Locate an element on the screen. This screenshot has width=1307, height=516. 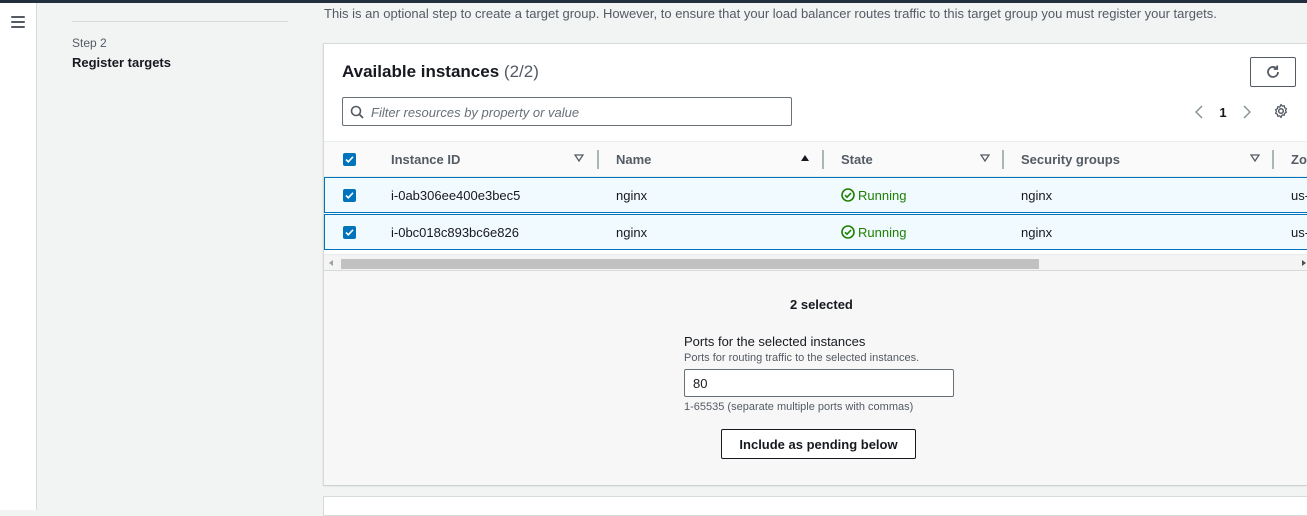
column-label: Instance ID is located at coordinates (426, 159).